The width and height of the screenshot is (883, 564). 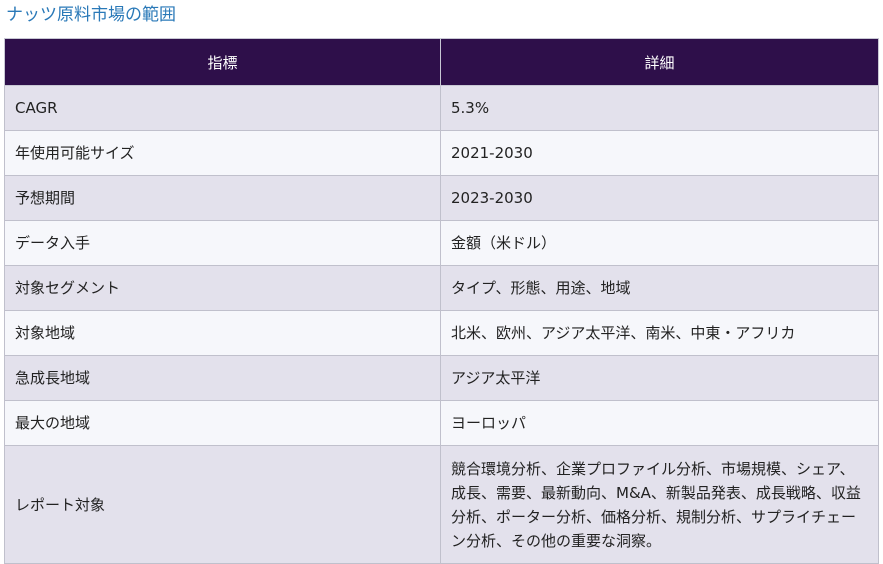 I want to click on row-value: タイプ、形態、用途、地域, so click(x=659, y=288).